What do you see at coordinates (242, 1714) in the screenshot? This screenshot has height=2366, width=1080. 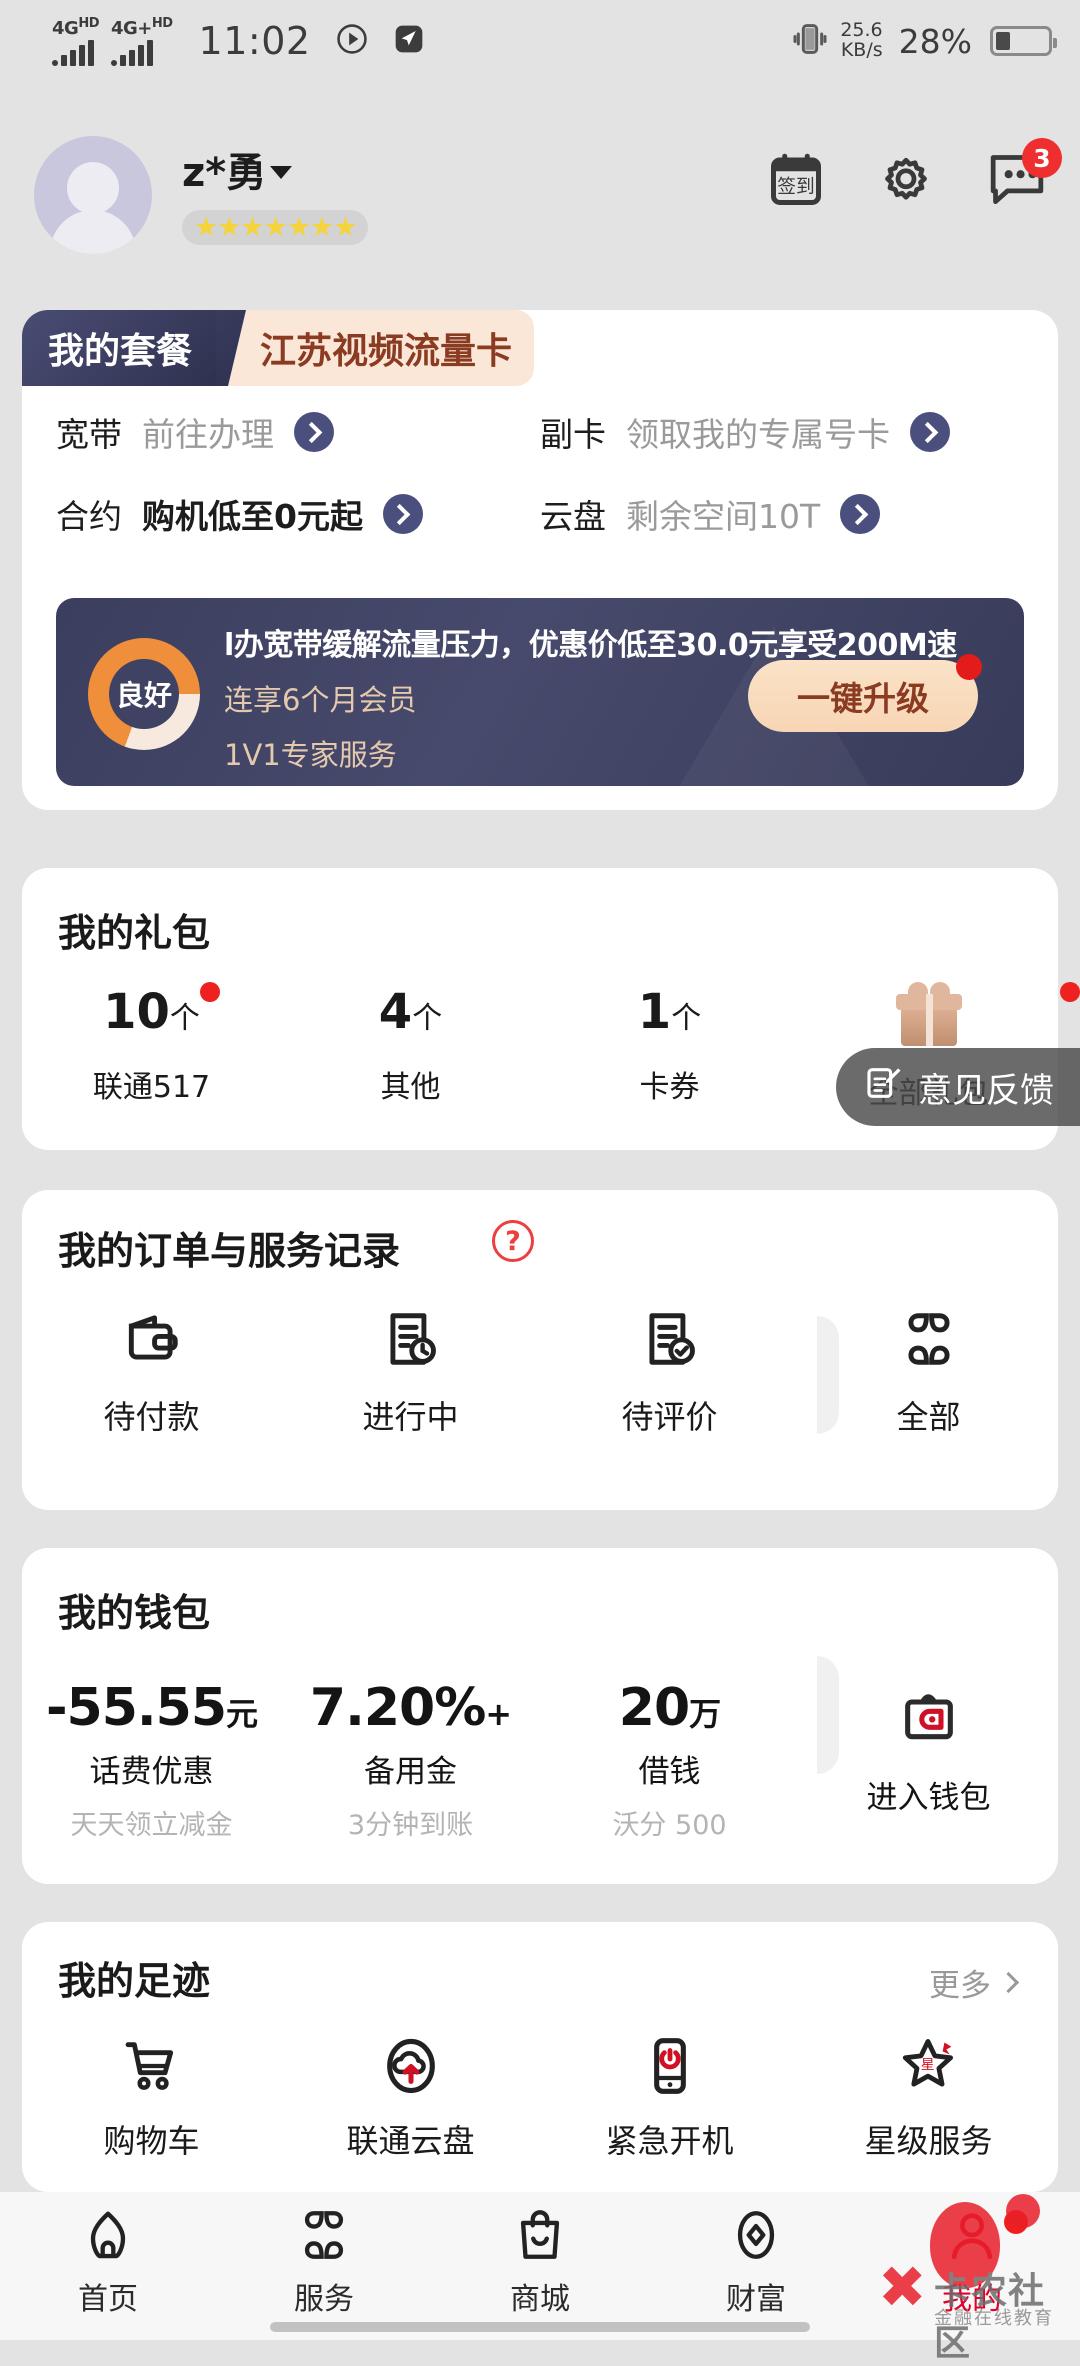 I see `wallet-unit: 元` at bounding box center [242, 1714].